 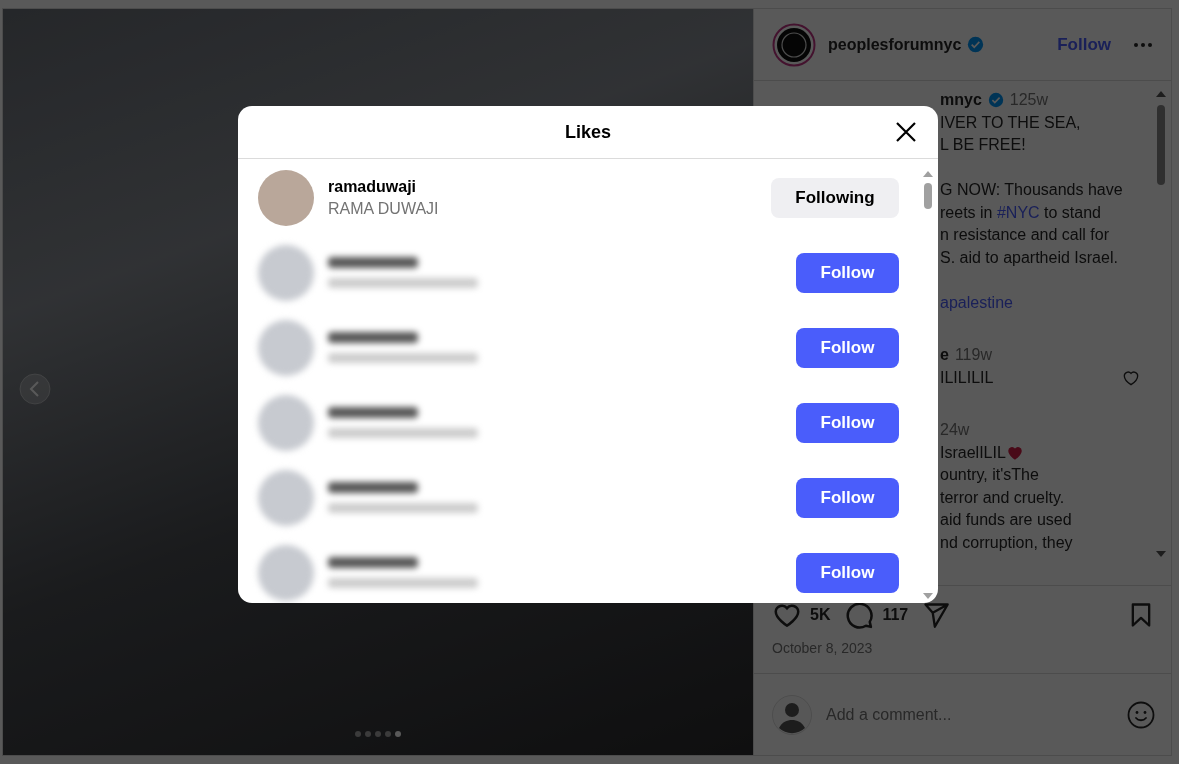 What do you see at coordinates (961, 100) in the screenshot?
I see `commenter-username: mnyc` at bounding box center [961, 100].